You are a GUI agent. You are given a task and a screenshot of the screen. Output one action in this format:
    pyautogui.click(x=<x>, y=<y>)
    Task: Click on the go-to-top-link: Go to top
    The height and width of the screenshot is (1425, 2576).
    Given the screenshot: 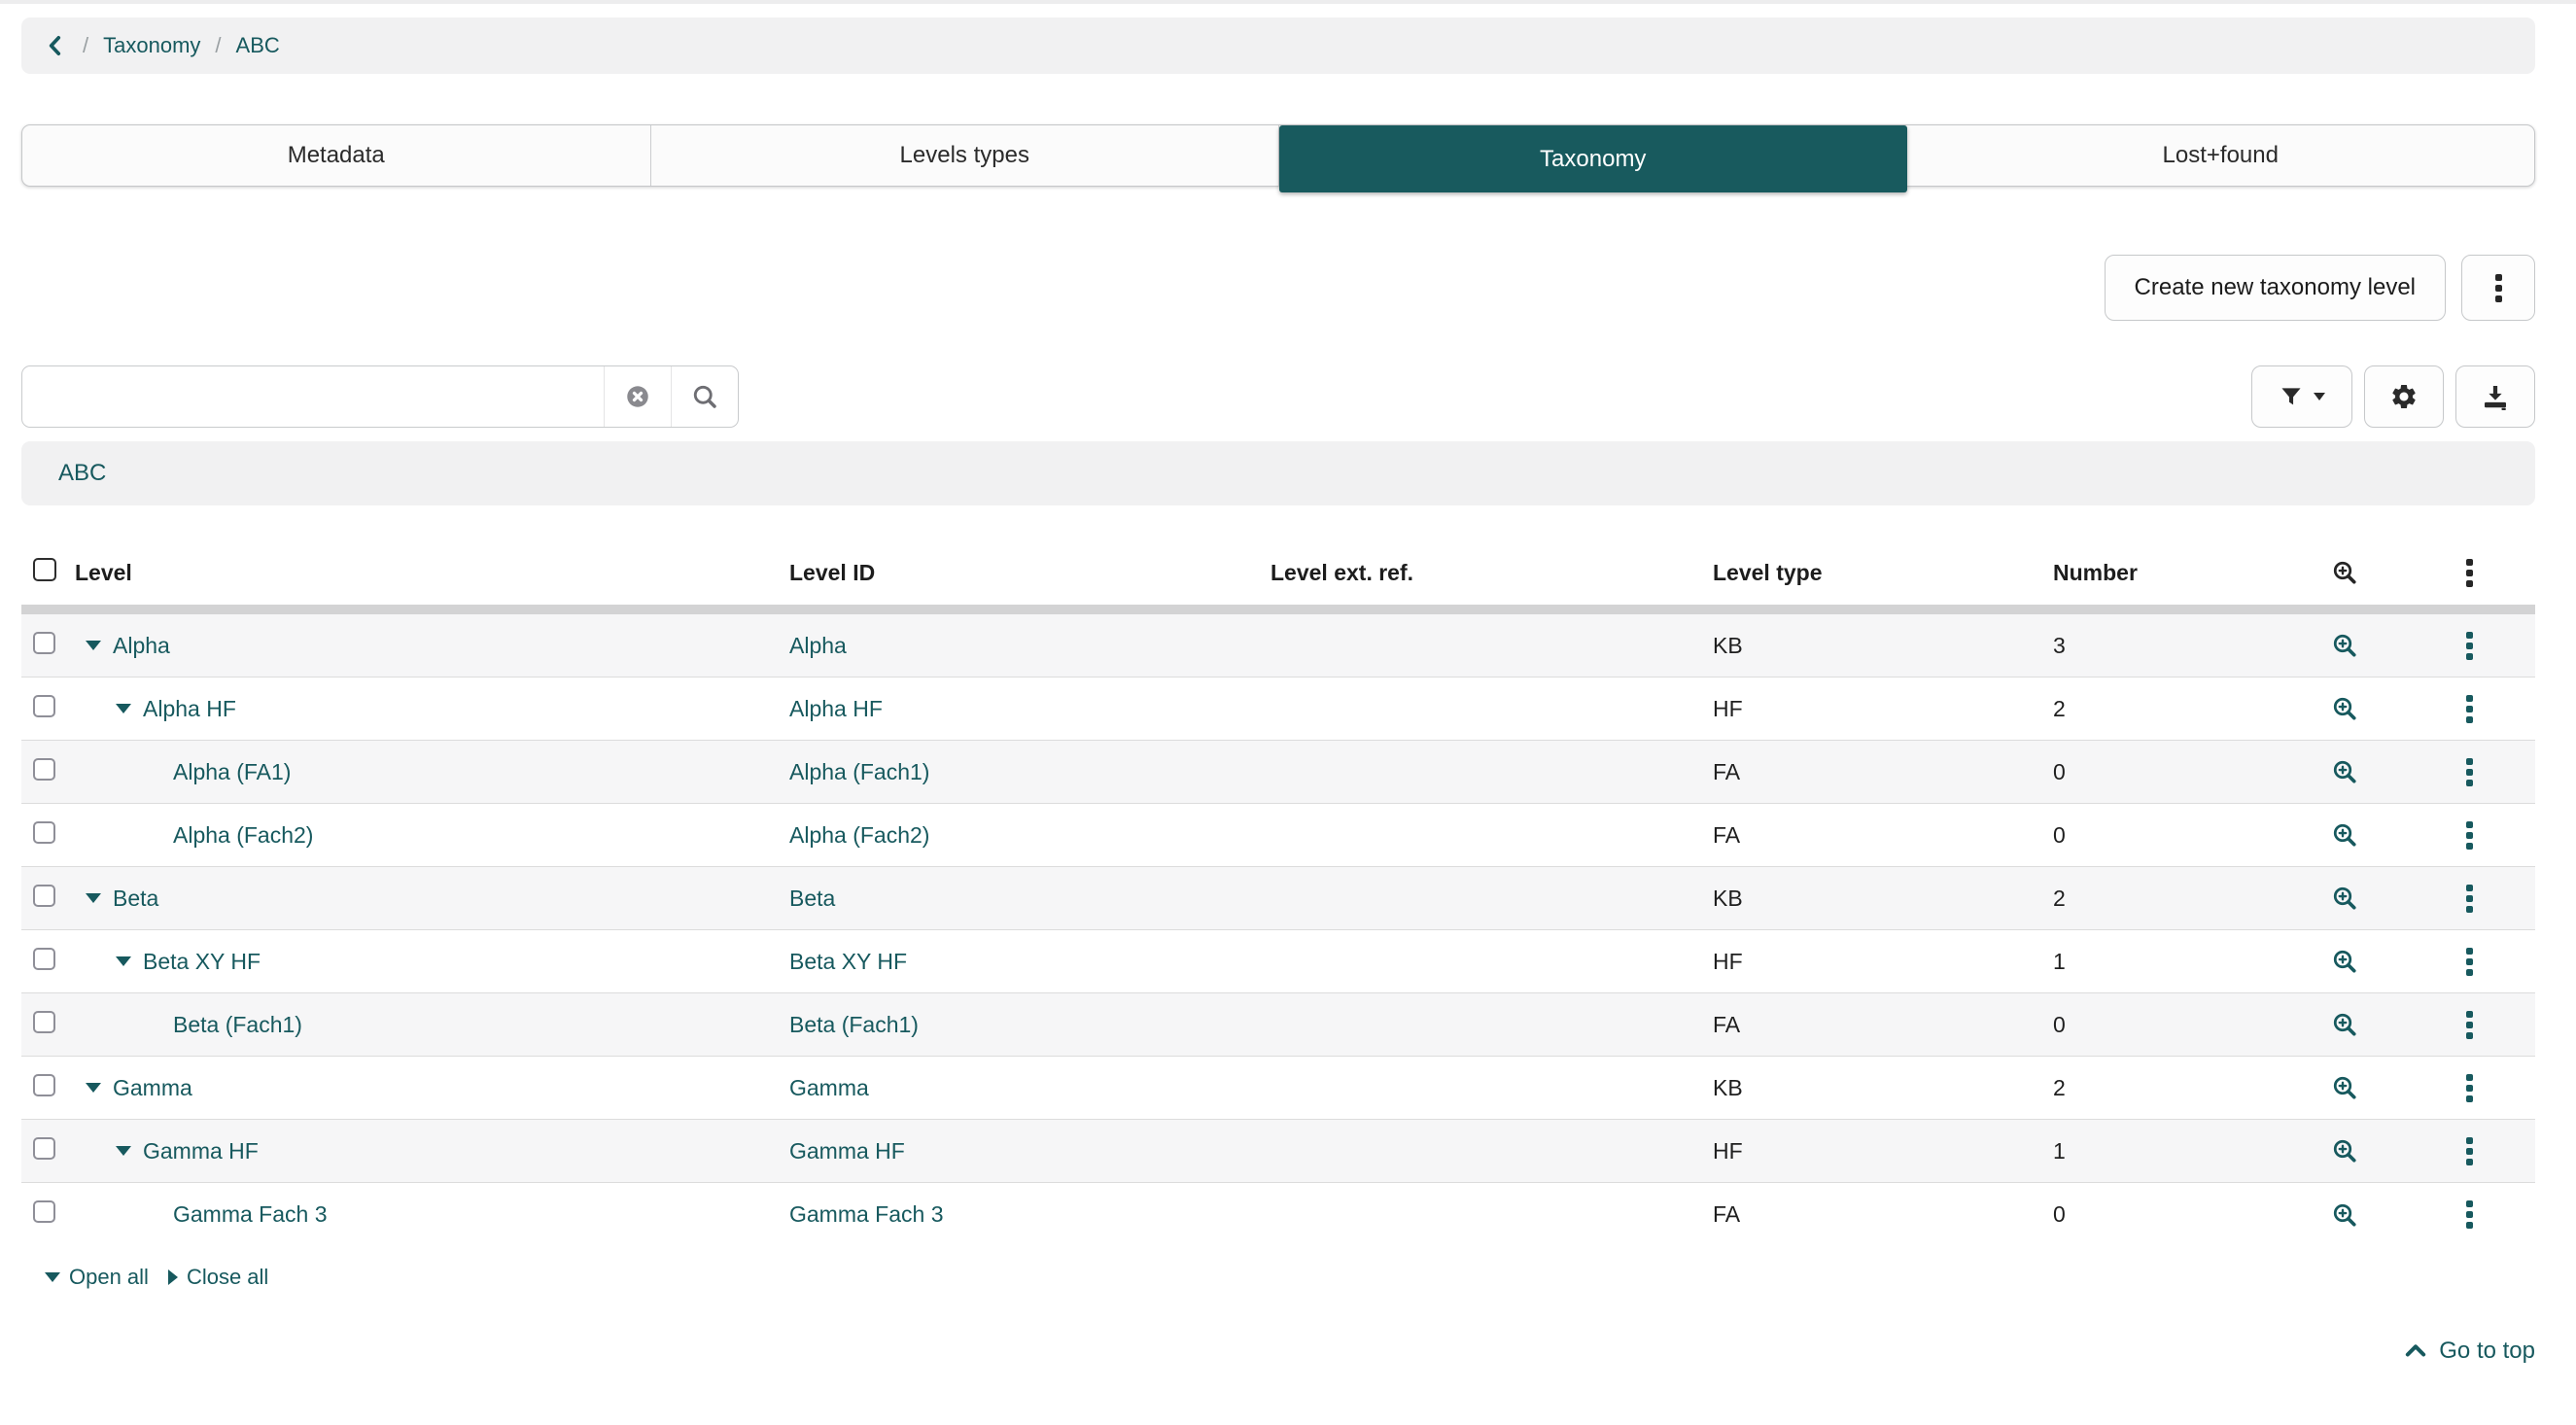 What is the action you would take?
    pyautogui.click(x=1278, y=1351)
    